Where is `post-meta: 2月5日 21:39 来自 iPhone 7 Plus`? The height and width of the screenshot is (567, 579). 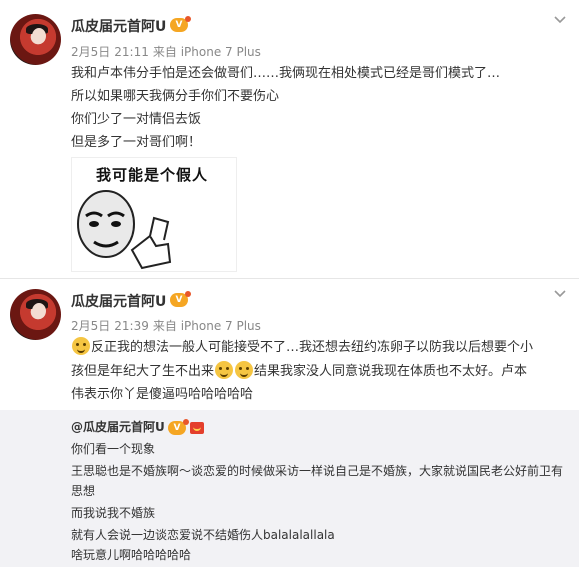
post-meta: 2月5日 21:39 来自 iPhone 7 Plus is located at coordinates (168, 325).